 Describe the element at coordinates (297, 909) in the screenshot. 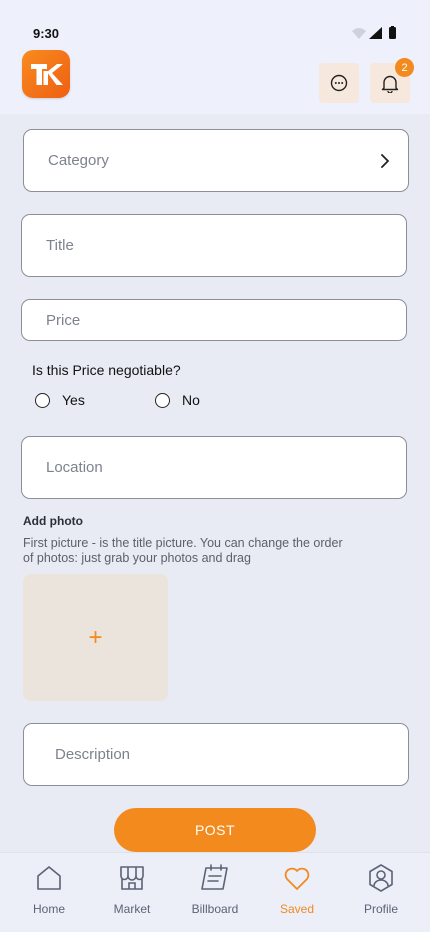

I see `nav-saved-label: Saved` at that location.